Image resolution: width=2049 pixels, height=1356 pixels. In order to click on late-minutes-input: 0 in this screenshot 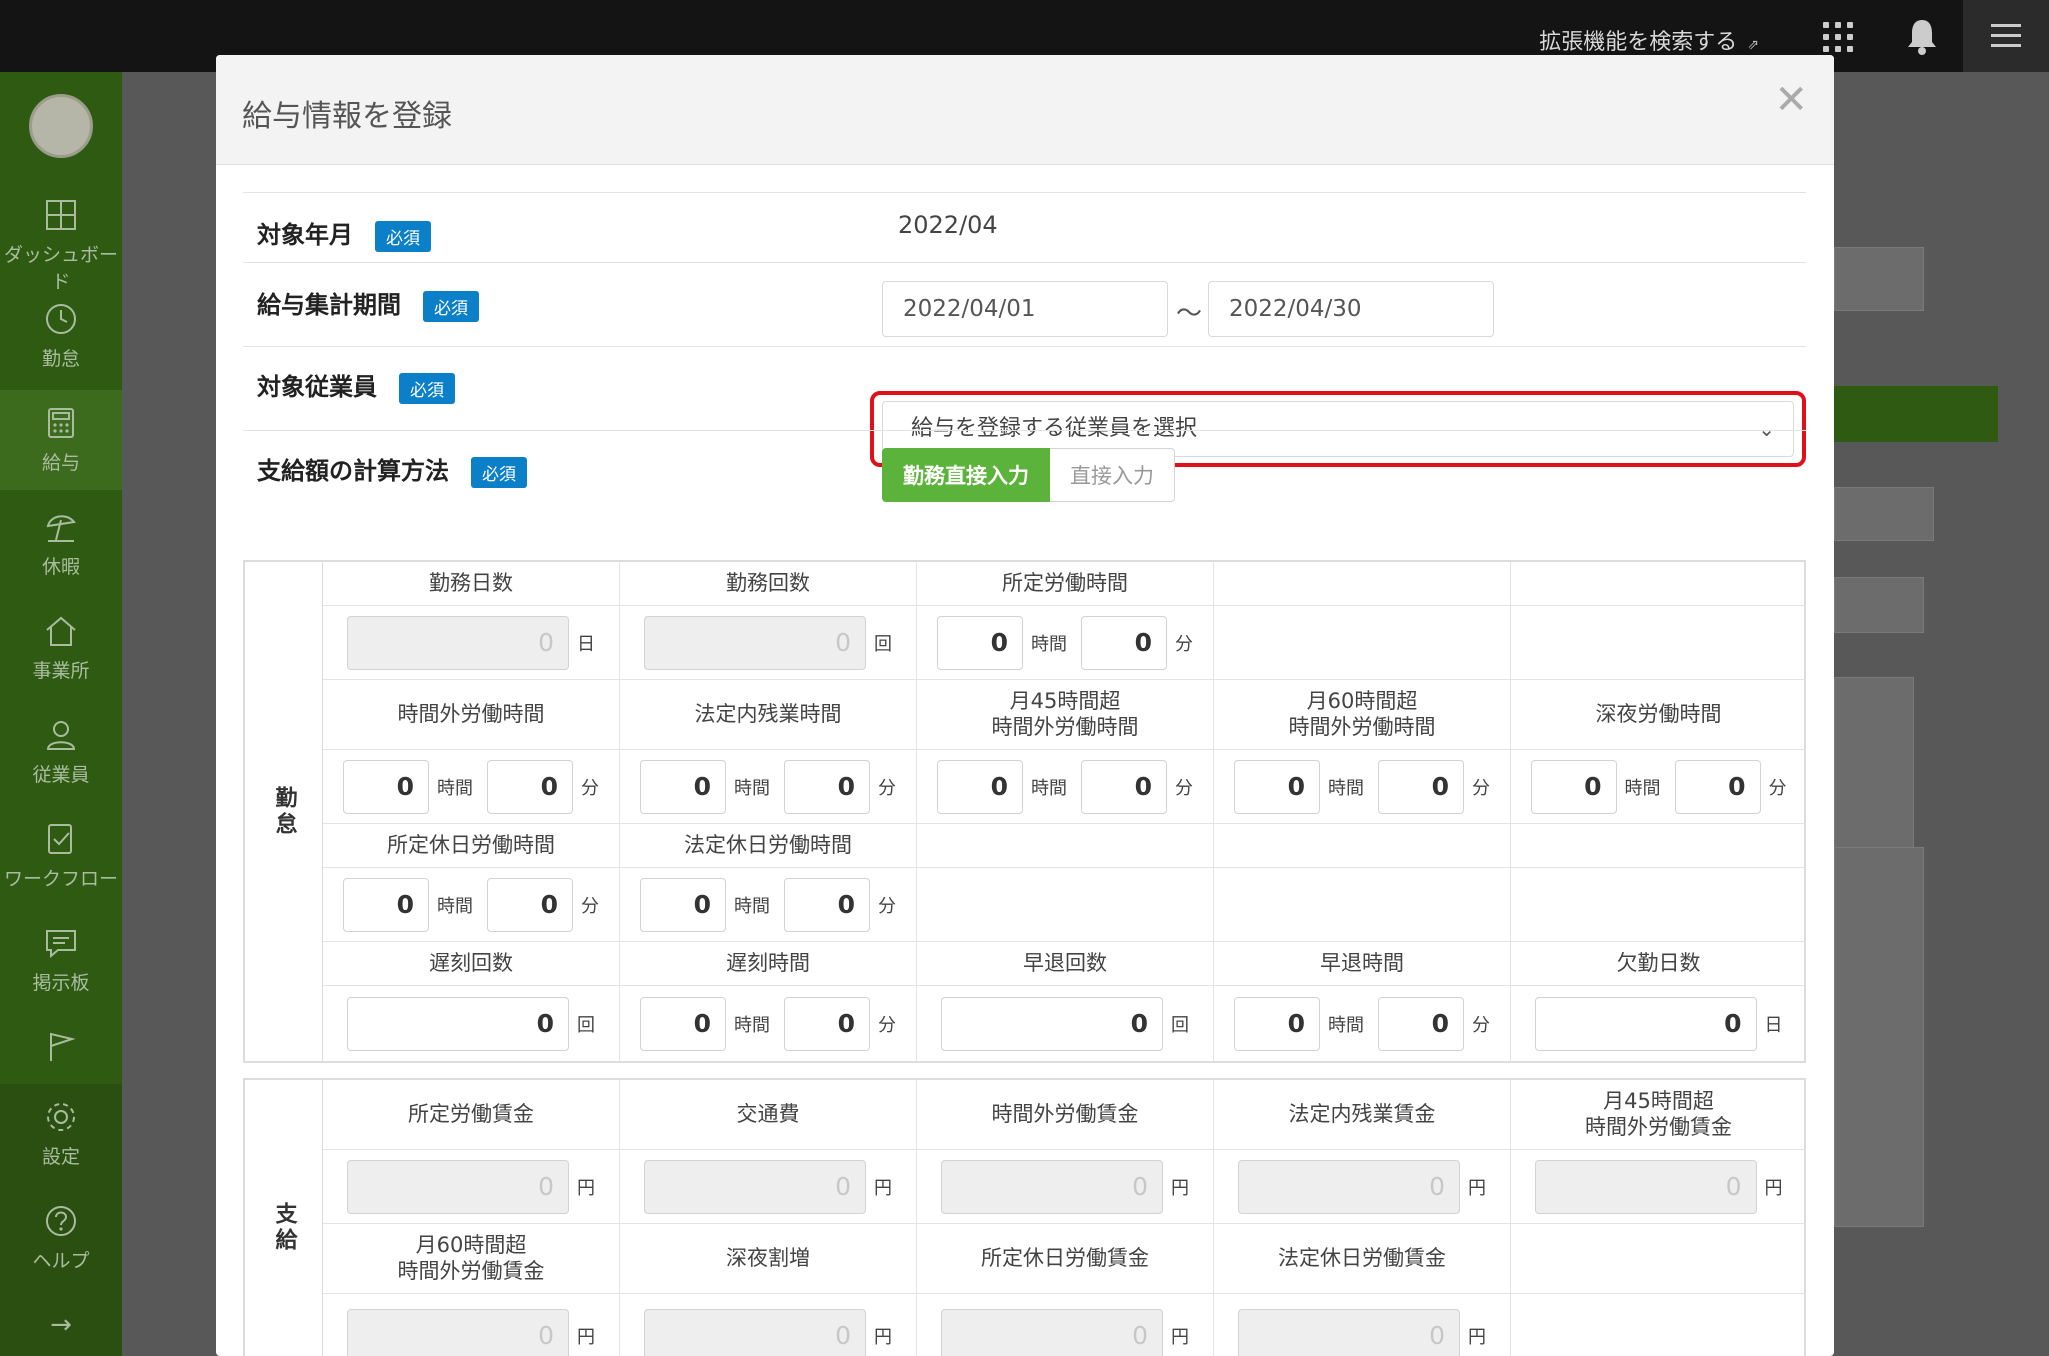, I will do `click(827, 1023)`.